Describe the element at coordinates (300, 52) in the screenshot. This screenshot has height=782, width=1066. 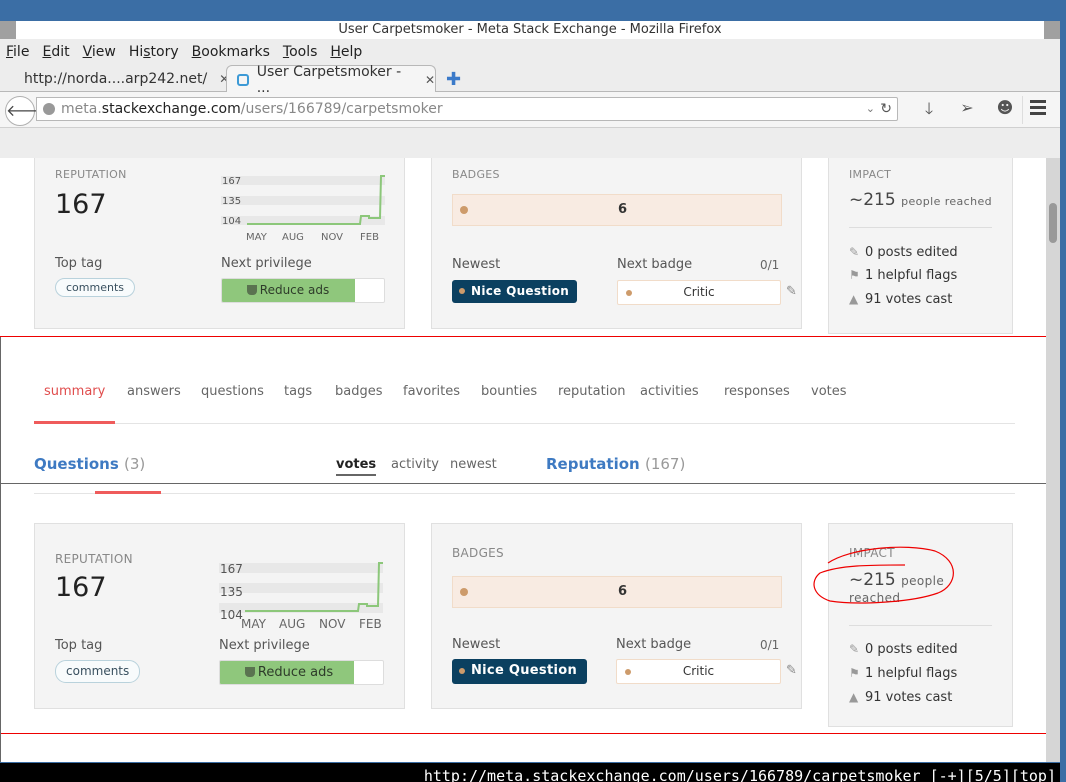
I see `menu-tools: Tools` at that location.